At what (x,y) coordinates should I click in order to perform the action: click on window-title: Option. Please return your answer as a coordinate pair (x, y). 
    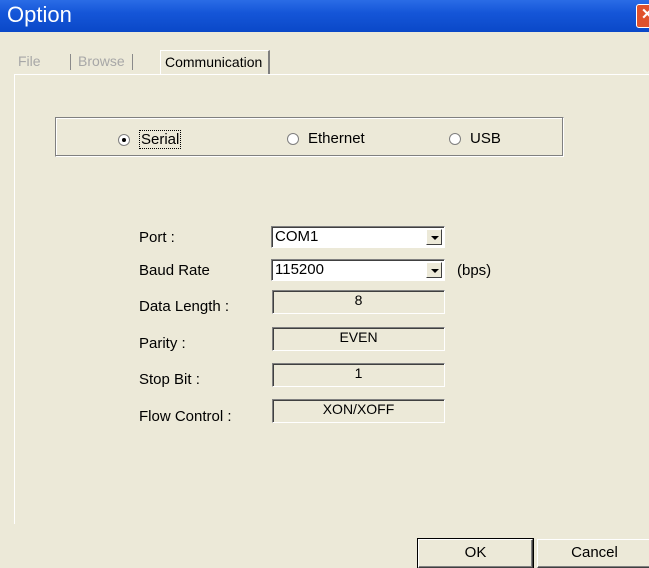
    Looking at the image, I should click on (39, 14).